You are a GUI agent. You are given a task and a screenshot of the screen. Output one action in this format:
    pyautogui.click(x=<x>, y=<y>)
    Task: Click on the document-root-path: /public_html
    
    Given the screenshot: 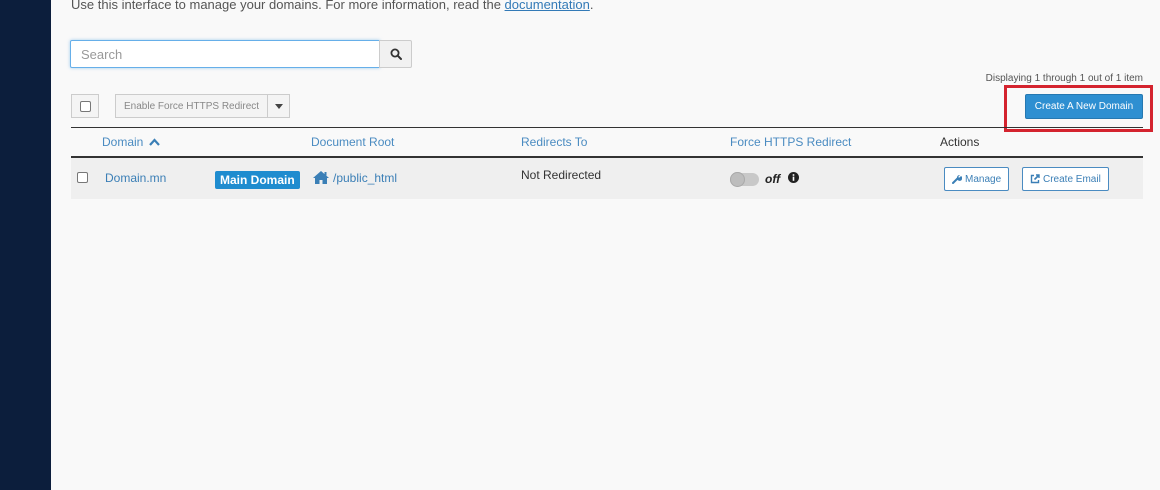 What is the action you would take?
    pyautogui.click(x=365, y=177)
    